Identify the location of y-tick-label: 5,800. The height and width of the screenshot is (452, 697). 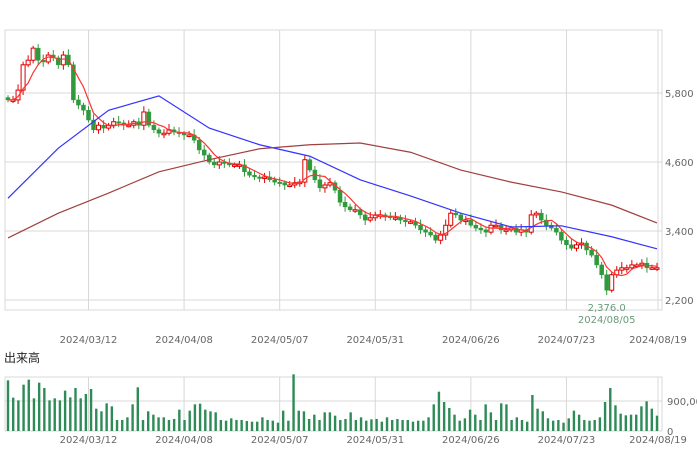
(679, 94).